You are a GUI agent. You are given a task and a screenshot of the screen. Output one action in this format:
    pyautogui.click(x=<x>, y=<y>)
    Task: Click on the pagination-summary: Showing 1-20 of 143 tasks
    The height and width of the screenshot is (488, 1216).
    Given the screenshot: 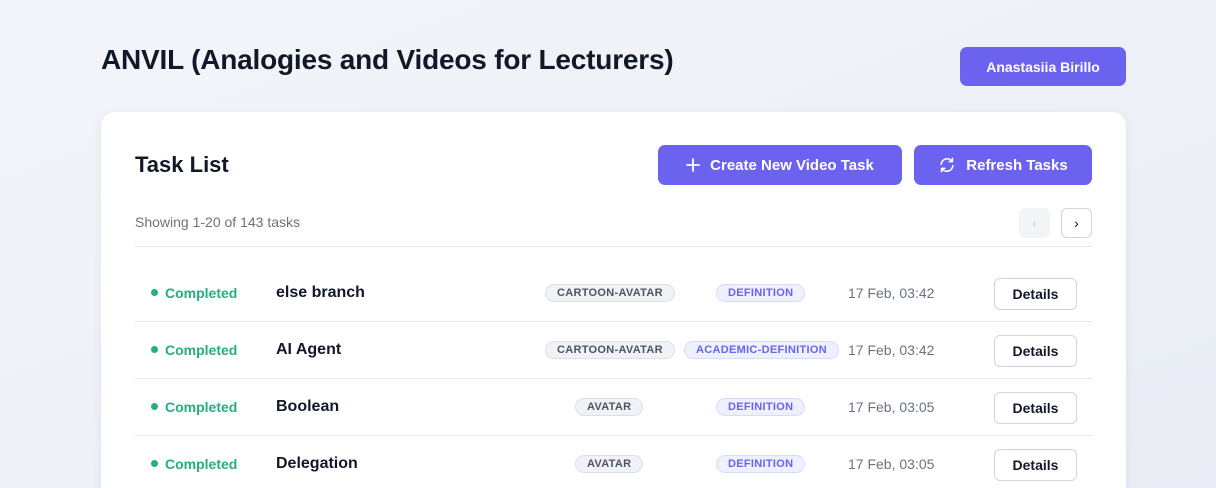 What is the action you would take?
    pyautogui.click(x=217, y=222)
    